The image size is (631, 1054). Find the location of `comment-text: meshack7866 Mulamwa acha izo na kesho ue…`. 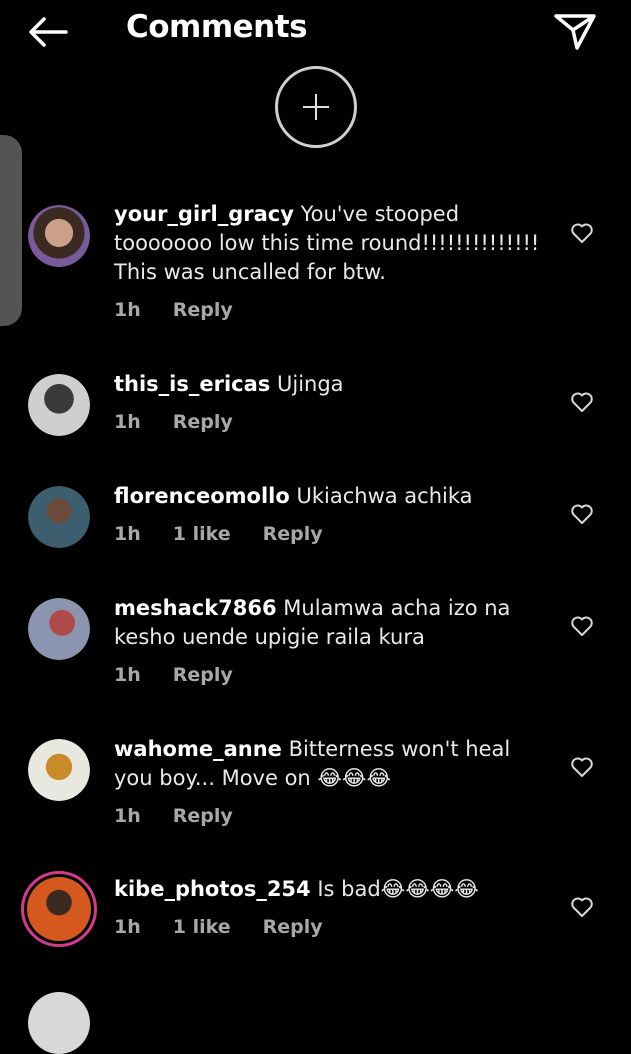

comment-text: meshack7866 Mulamwa acha izo na kesho ue… is located at coordinates (330, 623).